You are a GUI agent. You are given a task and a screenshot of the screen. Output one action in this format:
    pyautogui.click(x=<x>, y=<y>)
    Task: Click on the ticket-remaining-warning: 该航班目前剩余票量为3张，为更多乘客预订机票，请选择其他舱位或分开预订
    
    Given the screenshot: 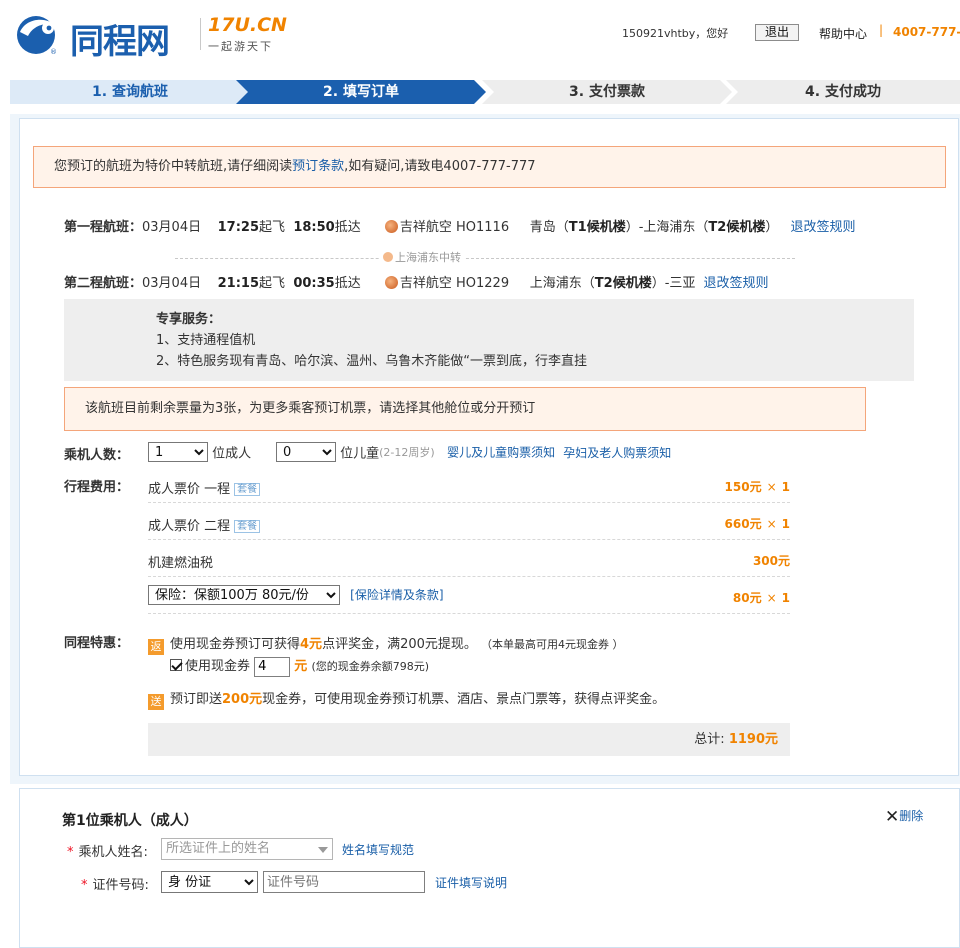 What is the action you would take?
    pyautogui.click(x=465, y=409)
    